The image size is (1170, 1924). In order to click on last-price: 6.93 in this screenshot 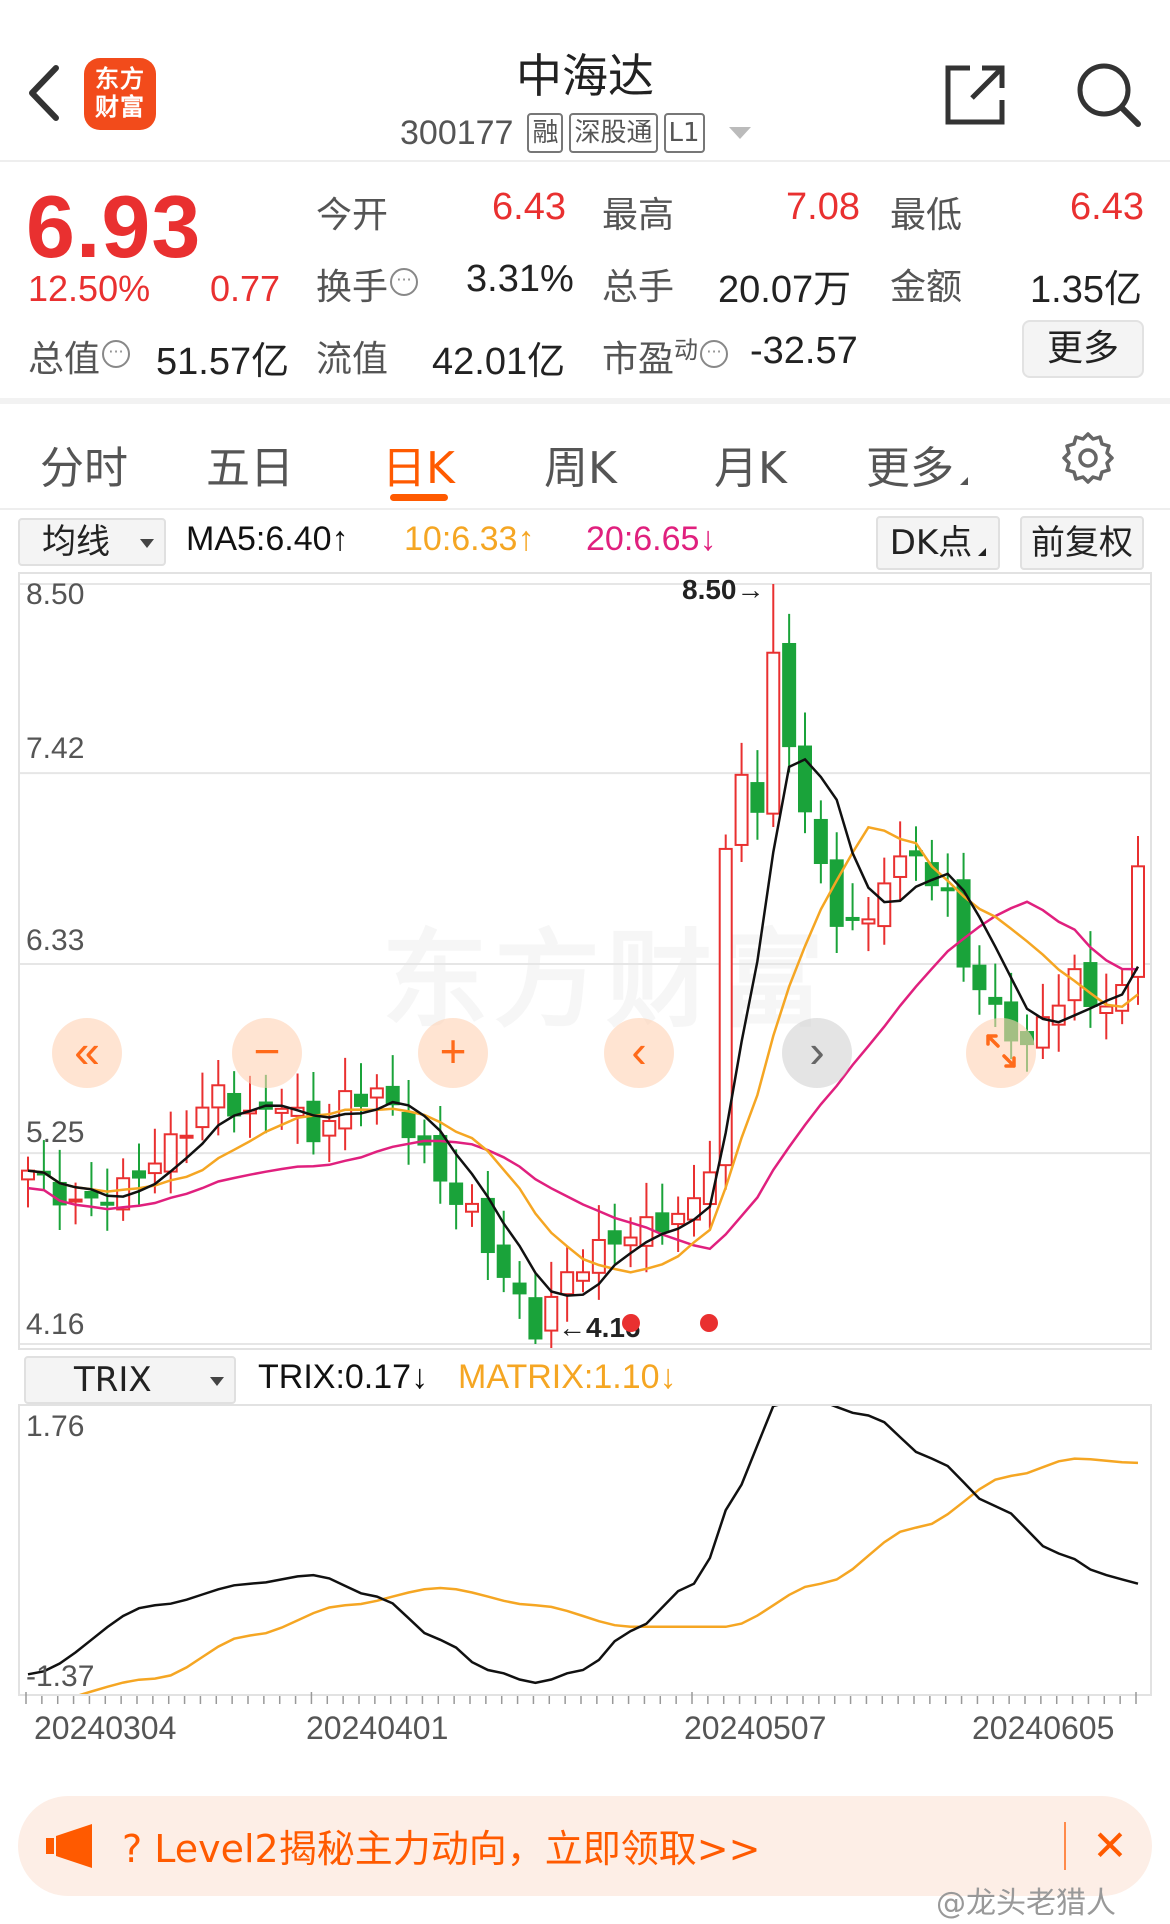, I will do `click(114, 226)`.